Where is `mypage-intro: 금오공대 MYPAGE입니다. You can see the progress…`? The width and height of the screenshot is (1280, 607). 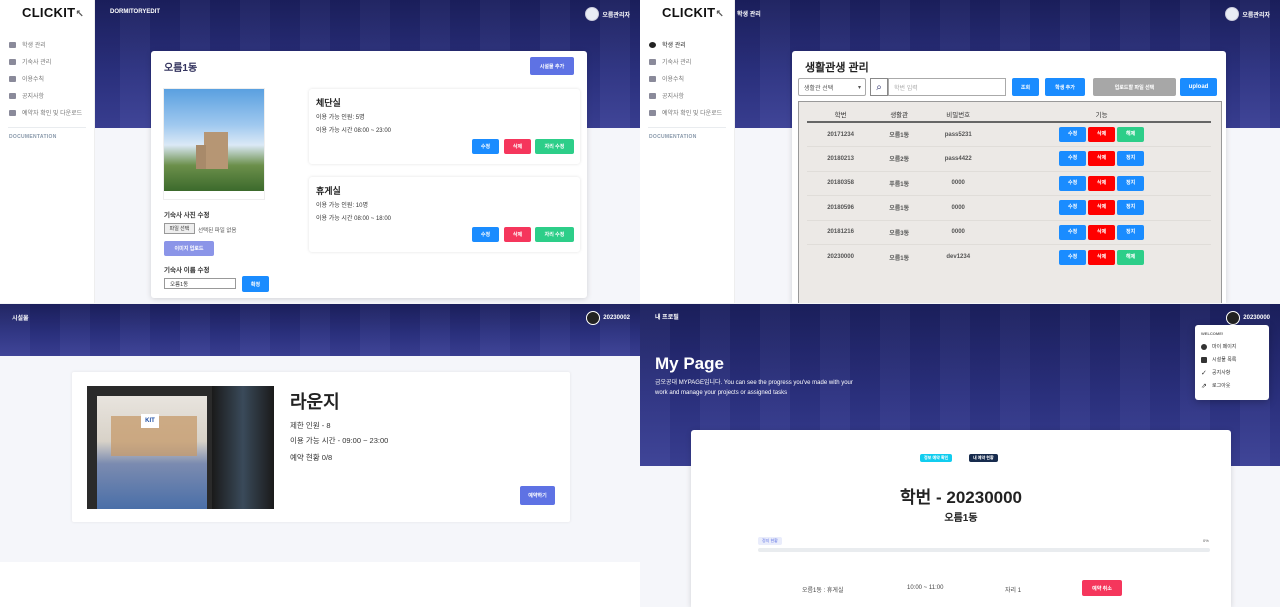 mypage-intro: 금오공대 MYPAGE입니다. You can see the progress… is located at coordinates (754, 388).